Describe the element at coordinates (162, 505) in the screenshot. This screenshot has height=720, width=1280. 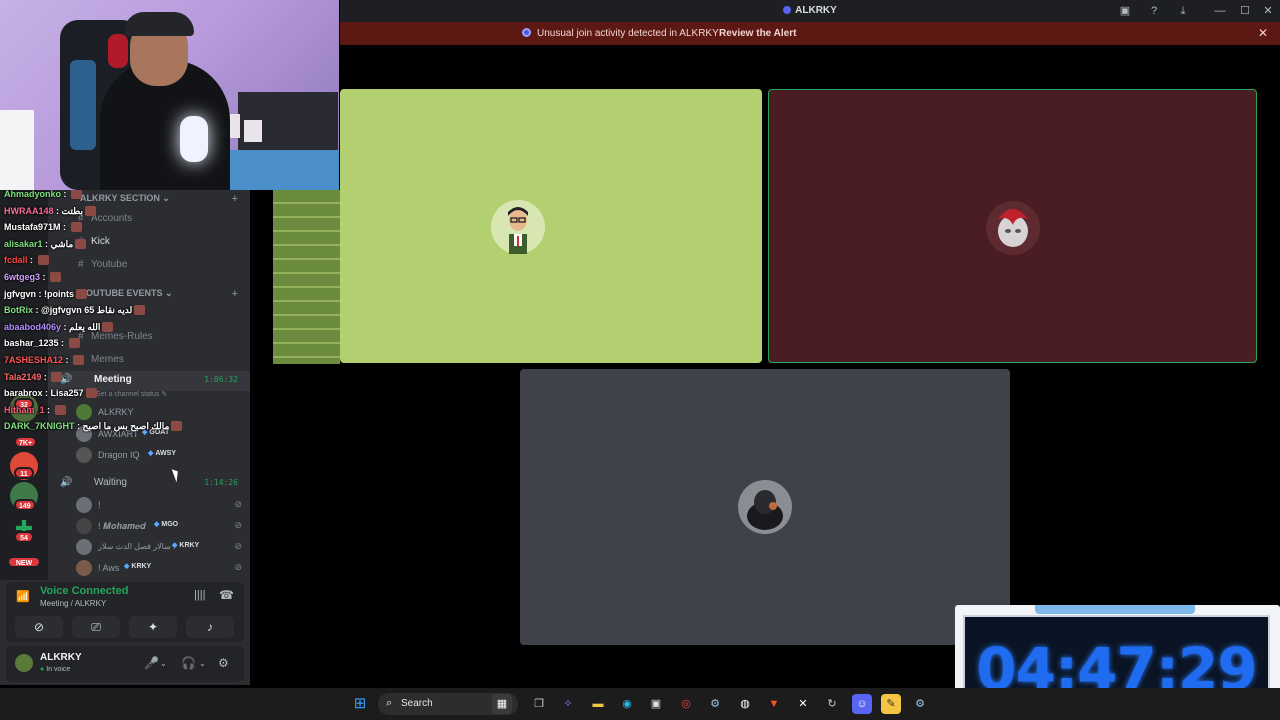
I see `voice-user: ! ⊘` at that location.